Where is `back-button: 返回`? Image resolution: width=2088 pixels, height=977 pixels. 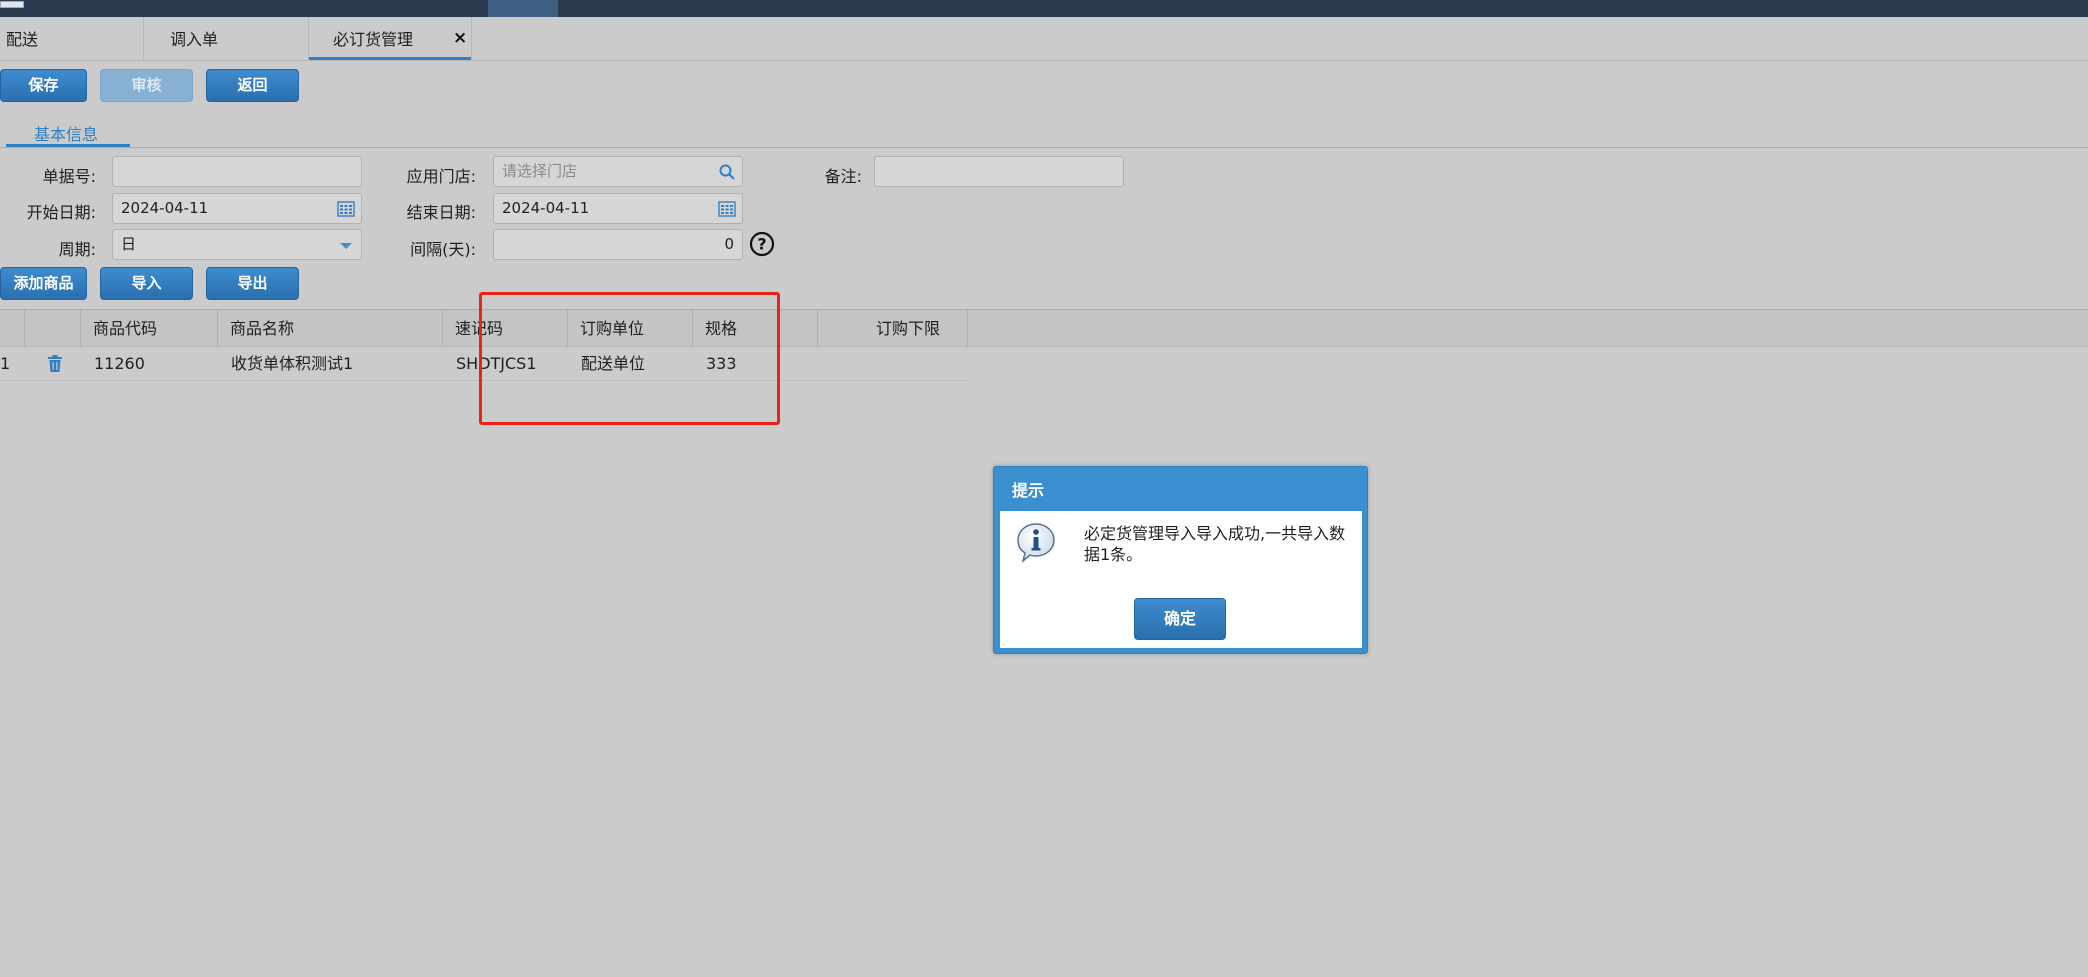 back-button: 返回 is located at coordinates (252, 85).